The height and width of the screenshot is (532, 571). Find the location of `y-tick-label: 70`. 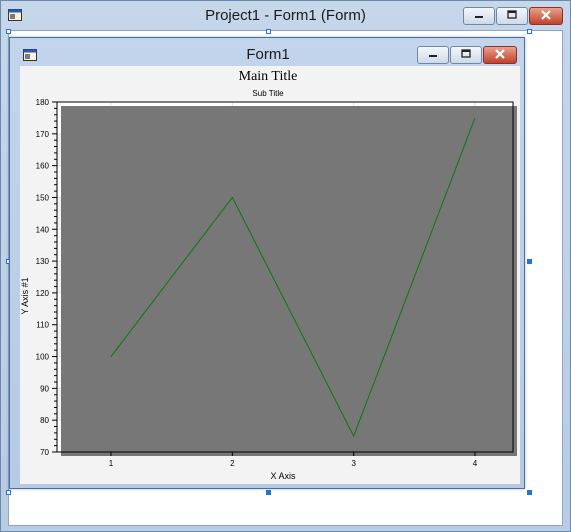

y-tick-label: 70 is located at coordinates (44, 452).